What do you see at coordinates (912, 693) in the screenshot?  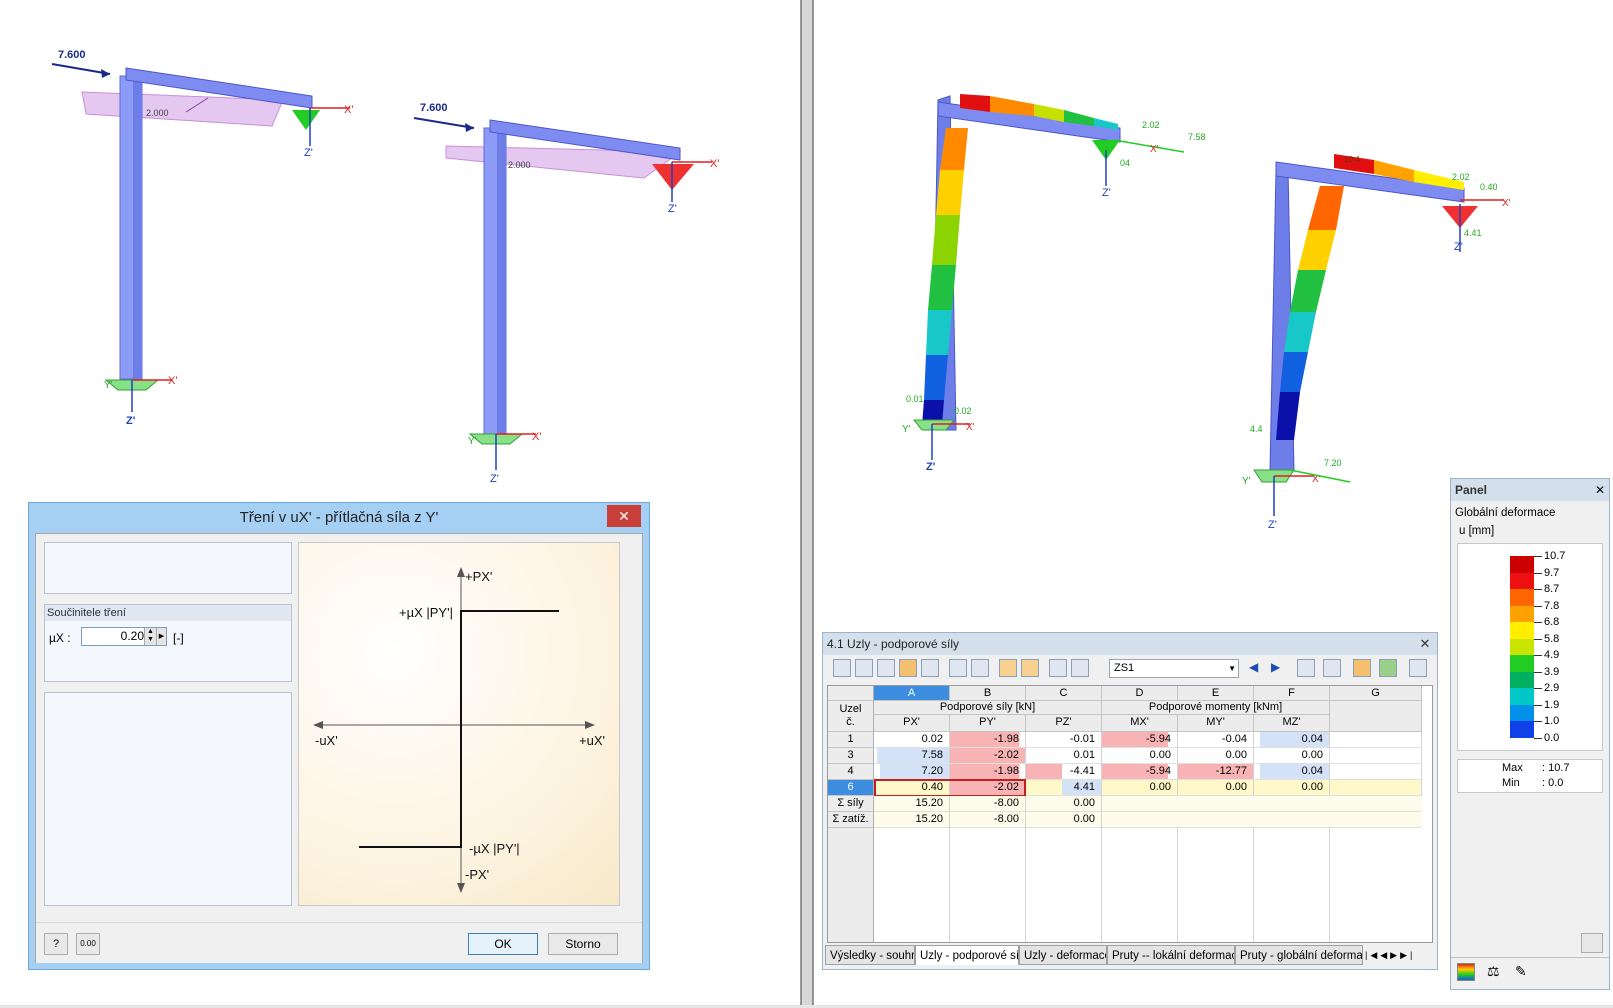 I see `col-letter-a: A` at bounding box center [912, 693].